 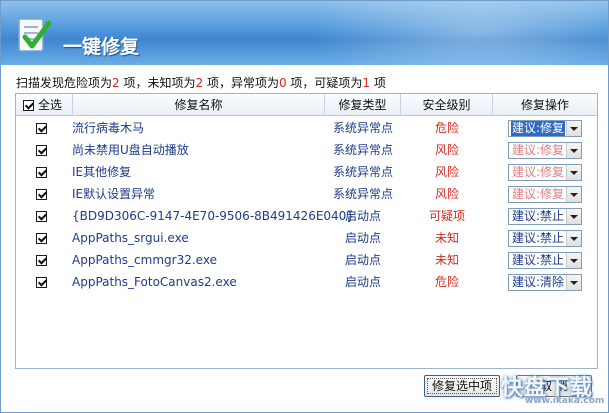 What do you see at coordinates (306, 260) in the screenshot?
I see `table-row: AppPaths_cmmgr32.exe 启动点 未知 建议:禁止` at bounding box center [306, 260].